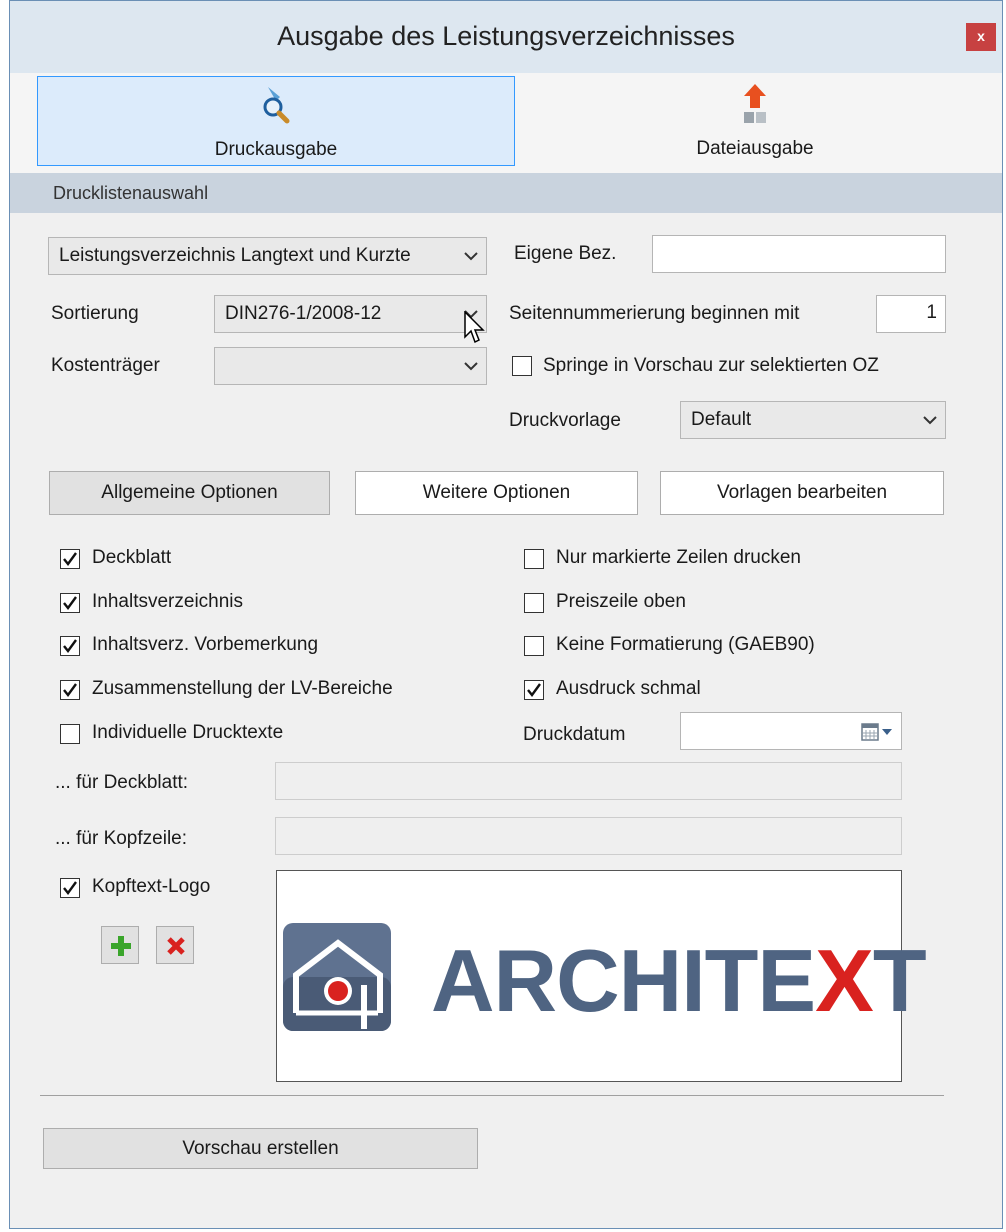 Image resolution: width=1006 pixels, height=1232 pixels. What do you see at coordinates (105, 365) in the screenshot?
I see `cost-label: Kostenträger` at bounding box center [105, 365].